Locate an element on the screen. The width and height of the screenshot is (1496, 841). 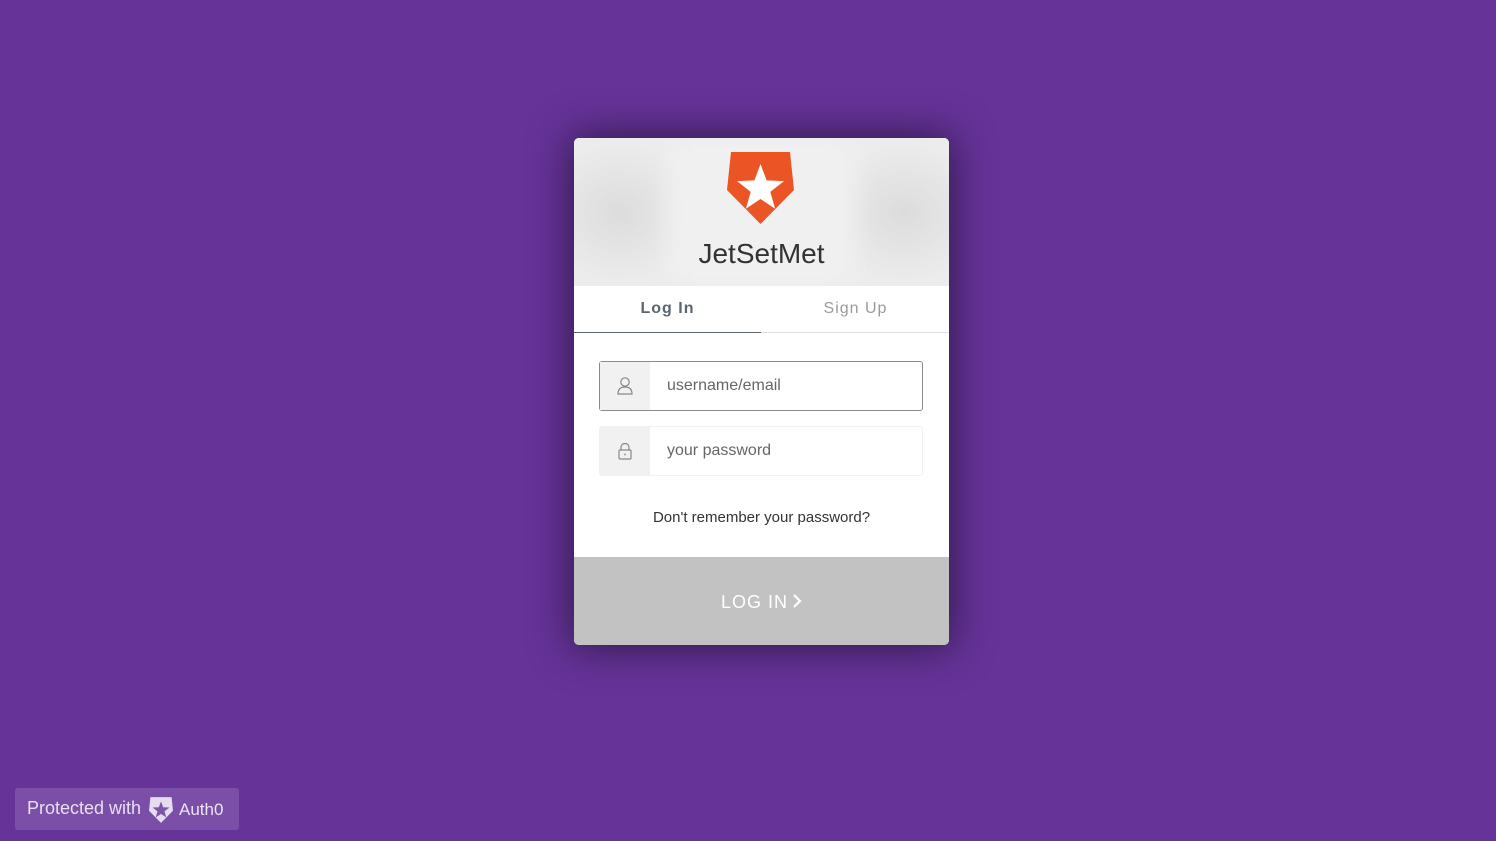
tab-sign-up: Sign Up is located at coordinates (855, 309).